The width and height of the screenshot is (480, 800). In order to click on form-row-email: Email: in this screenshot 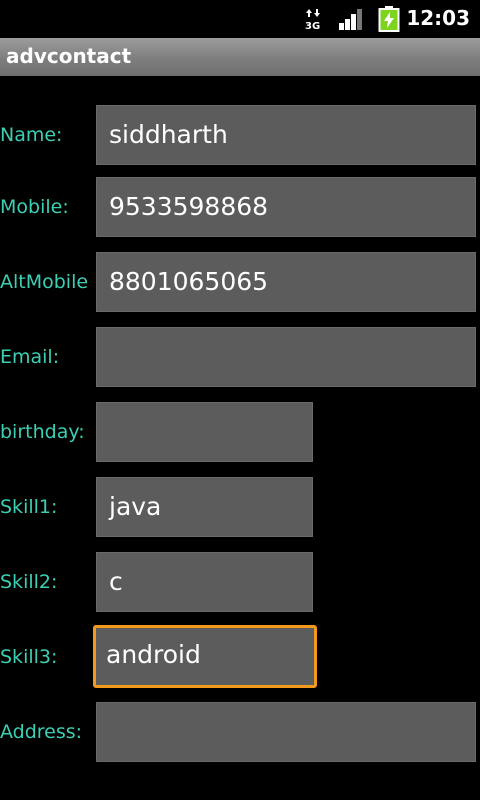, I will do `click(240, 357)`.